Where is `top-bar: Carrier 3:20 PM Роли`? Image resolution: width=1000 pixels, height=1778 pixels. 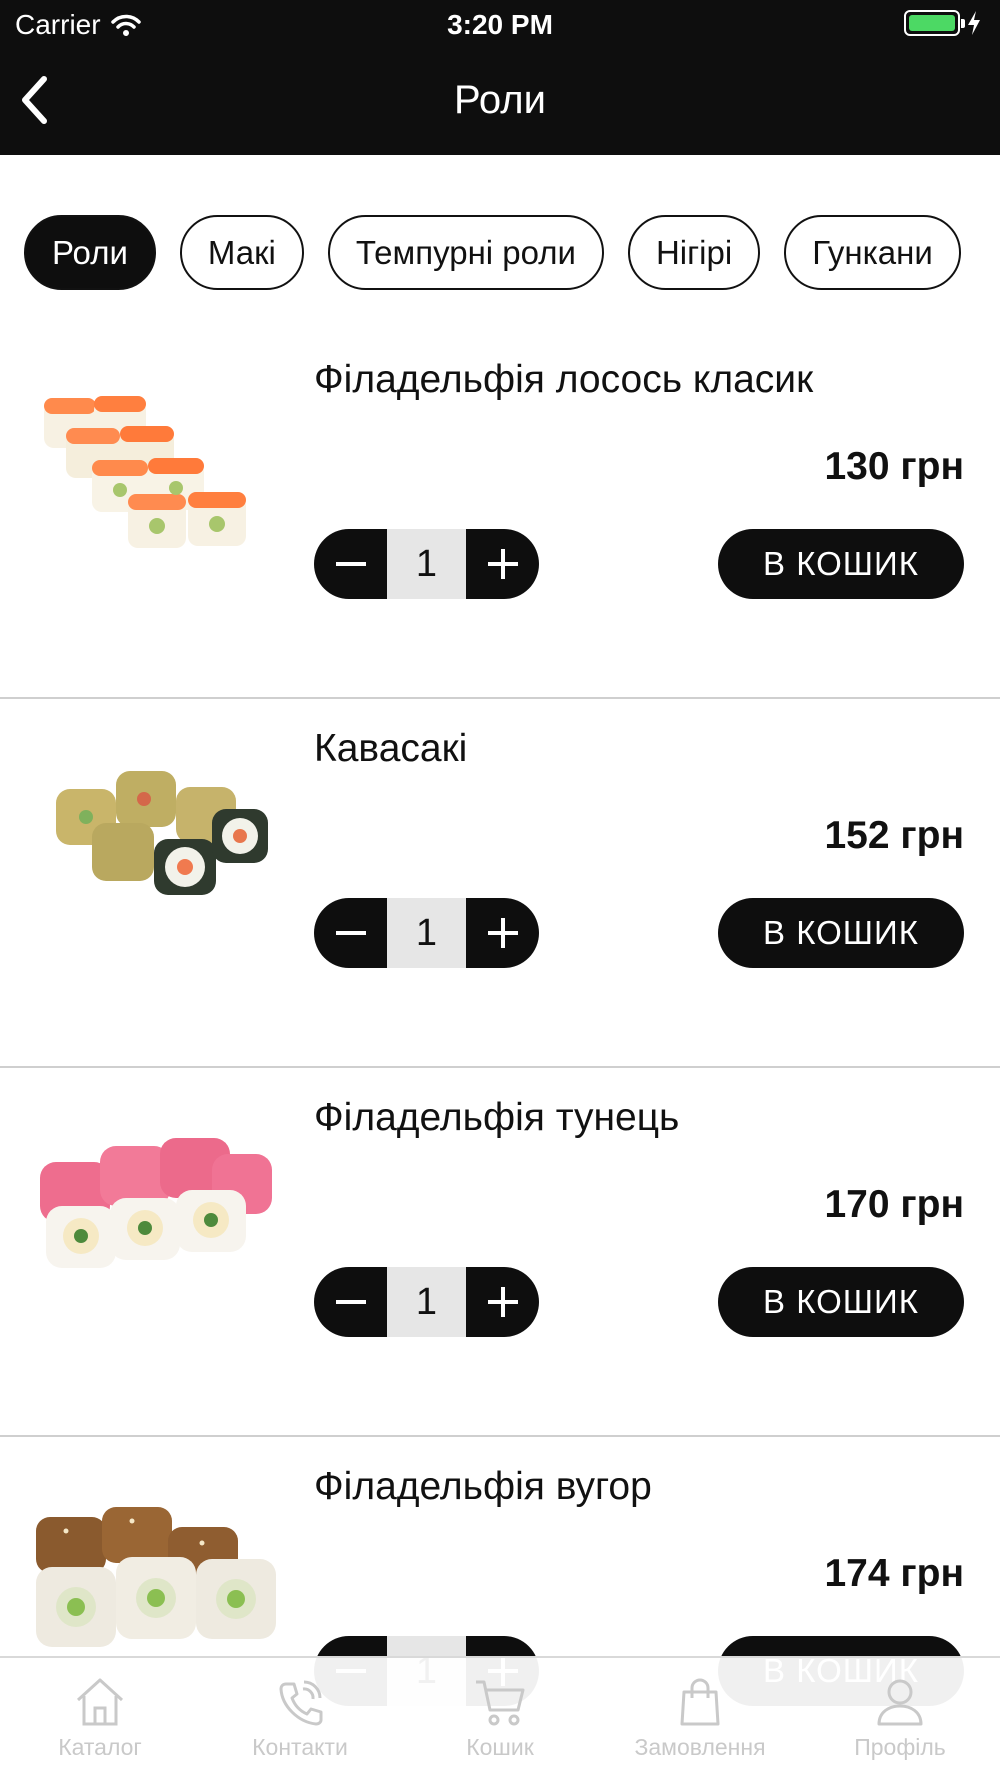 top-bar: Carrier 3:20 PM Роли is located at coordinates (500, 77).